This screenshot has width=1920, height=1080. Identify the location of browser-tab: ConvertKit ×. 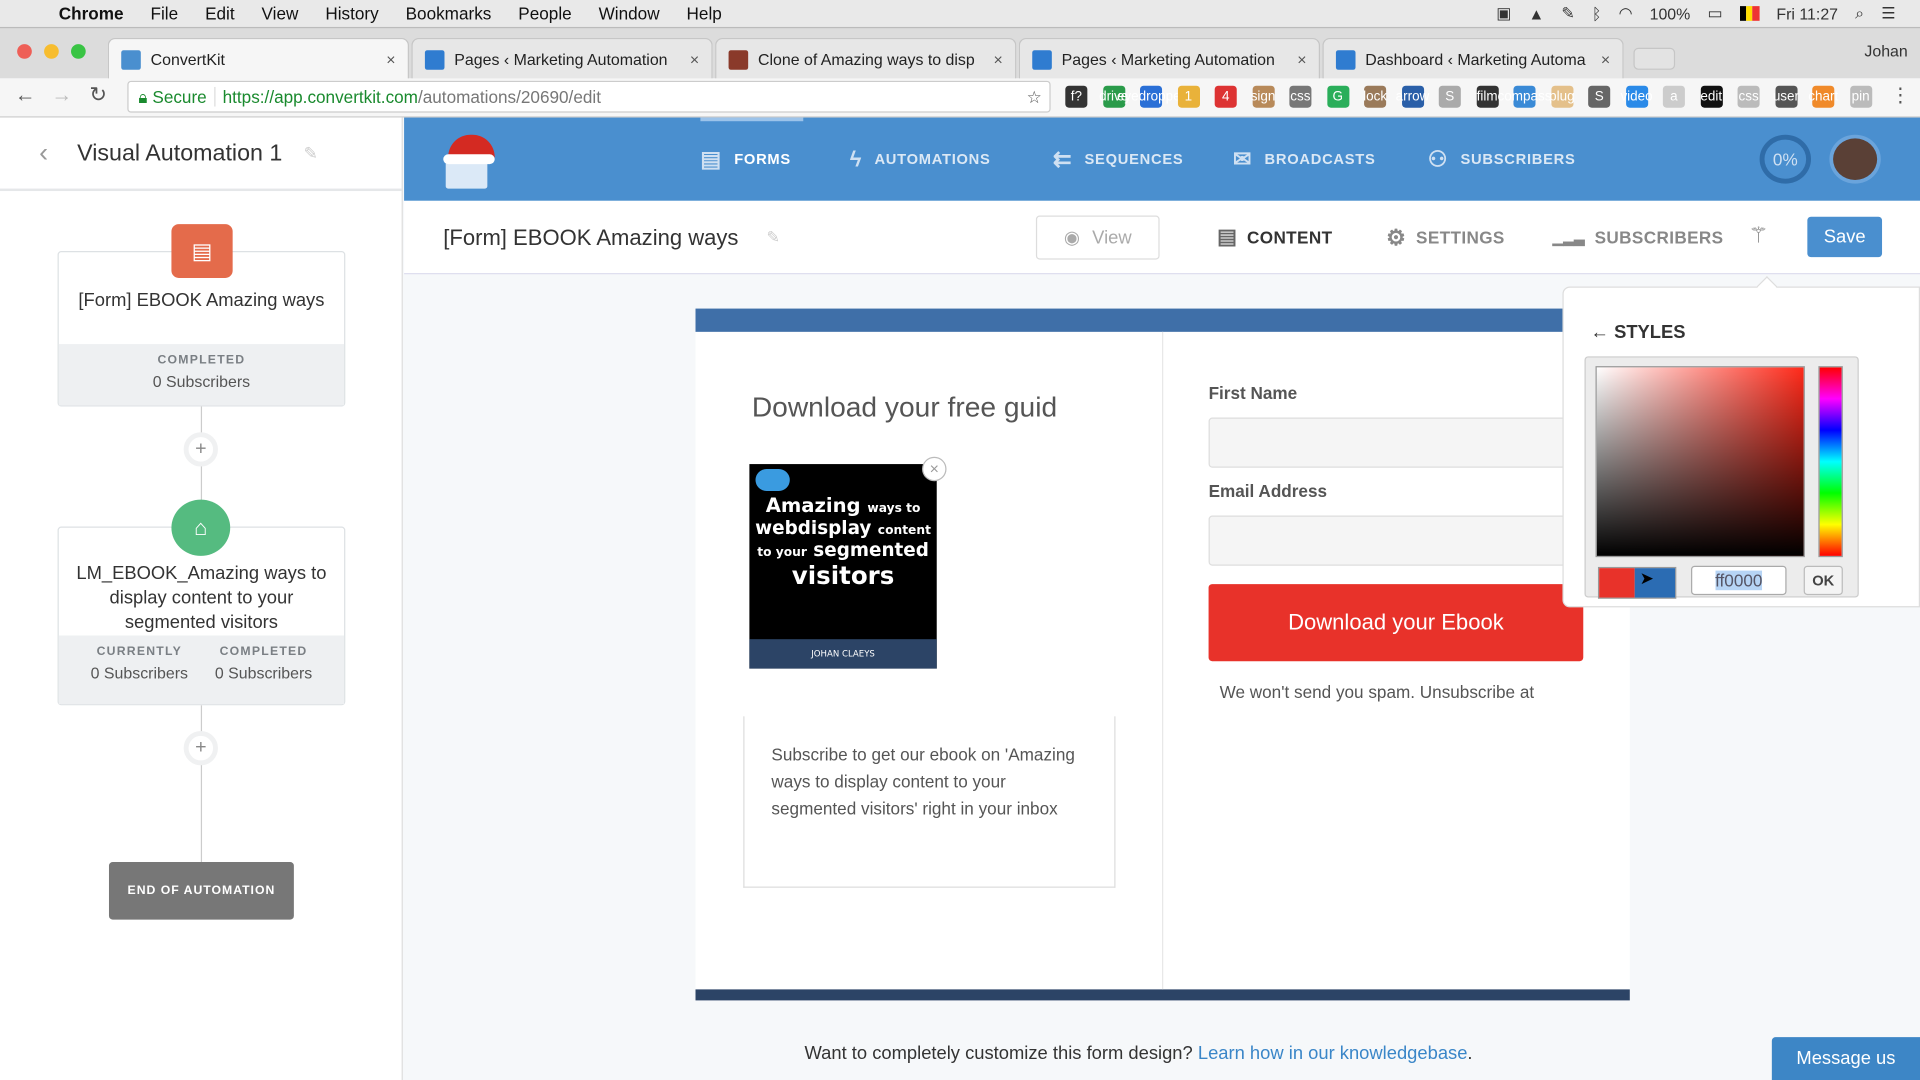
(258, 58).